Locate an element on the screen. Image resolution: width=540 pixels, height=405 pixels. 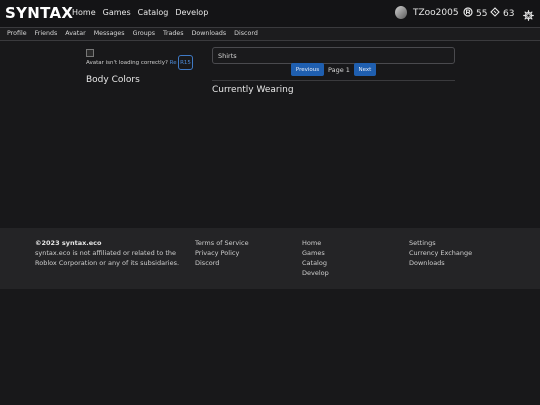
avatar-loading-hint: Avatar isn't loading correctly? Re is located at coordinates (131, 63).